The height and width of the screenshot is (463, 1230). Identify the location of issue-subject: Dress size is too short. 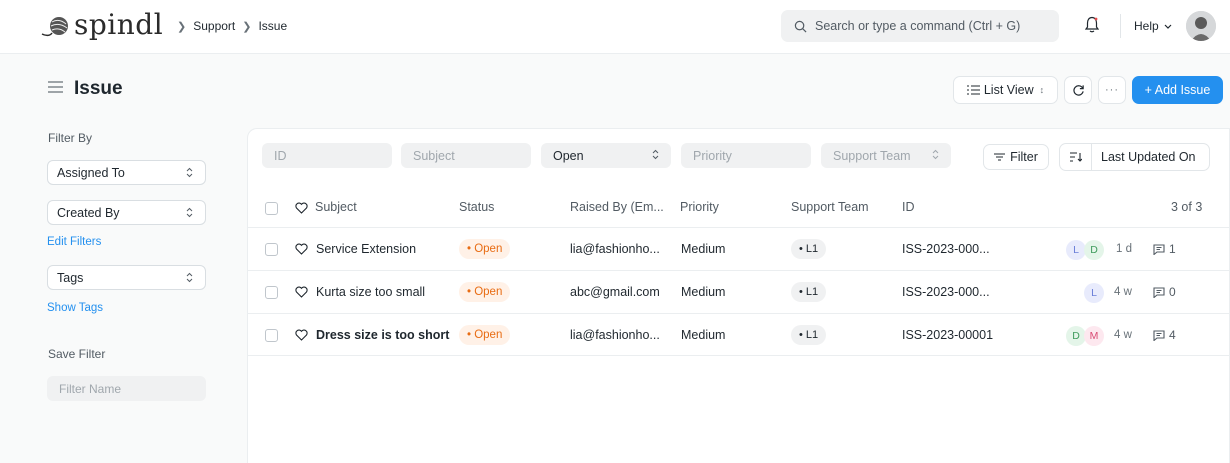
(382, 335).